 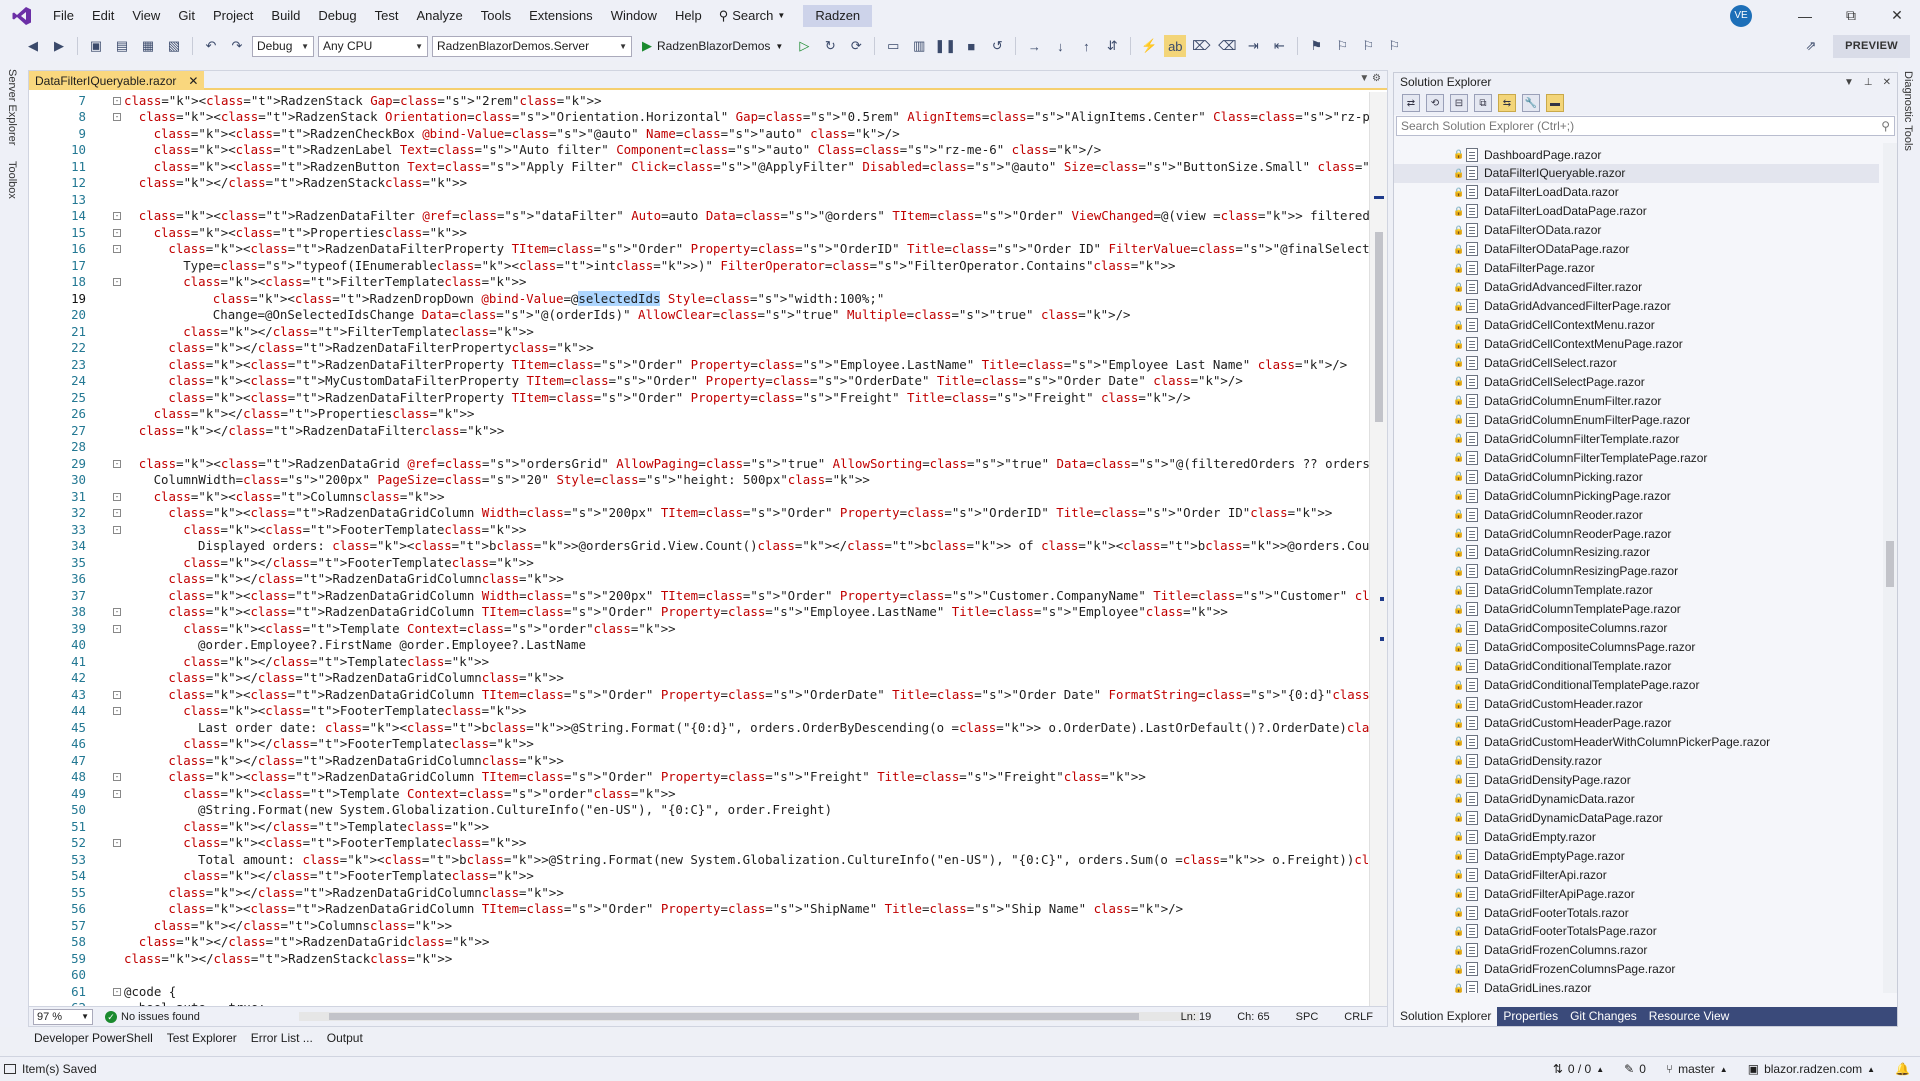 What do you see at coordinates (804, 46) in the screenshot?
I see `start-without-debugging-icon: ▷` at bounding box center [804, 46].